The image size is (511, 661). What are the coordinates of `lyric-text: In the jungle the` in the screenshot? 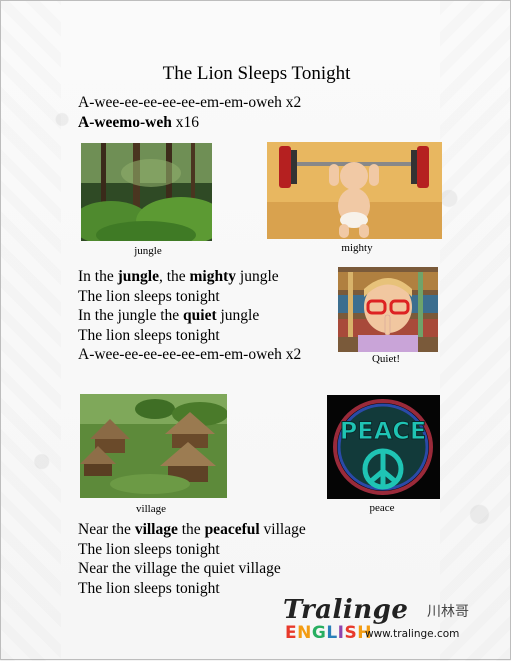 It's located at (131, 315).